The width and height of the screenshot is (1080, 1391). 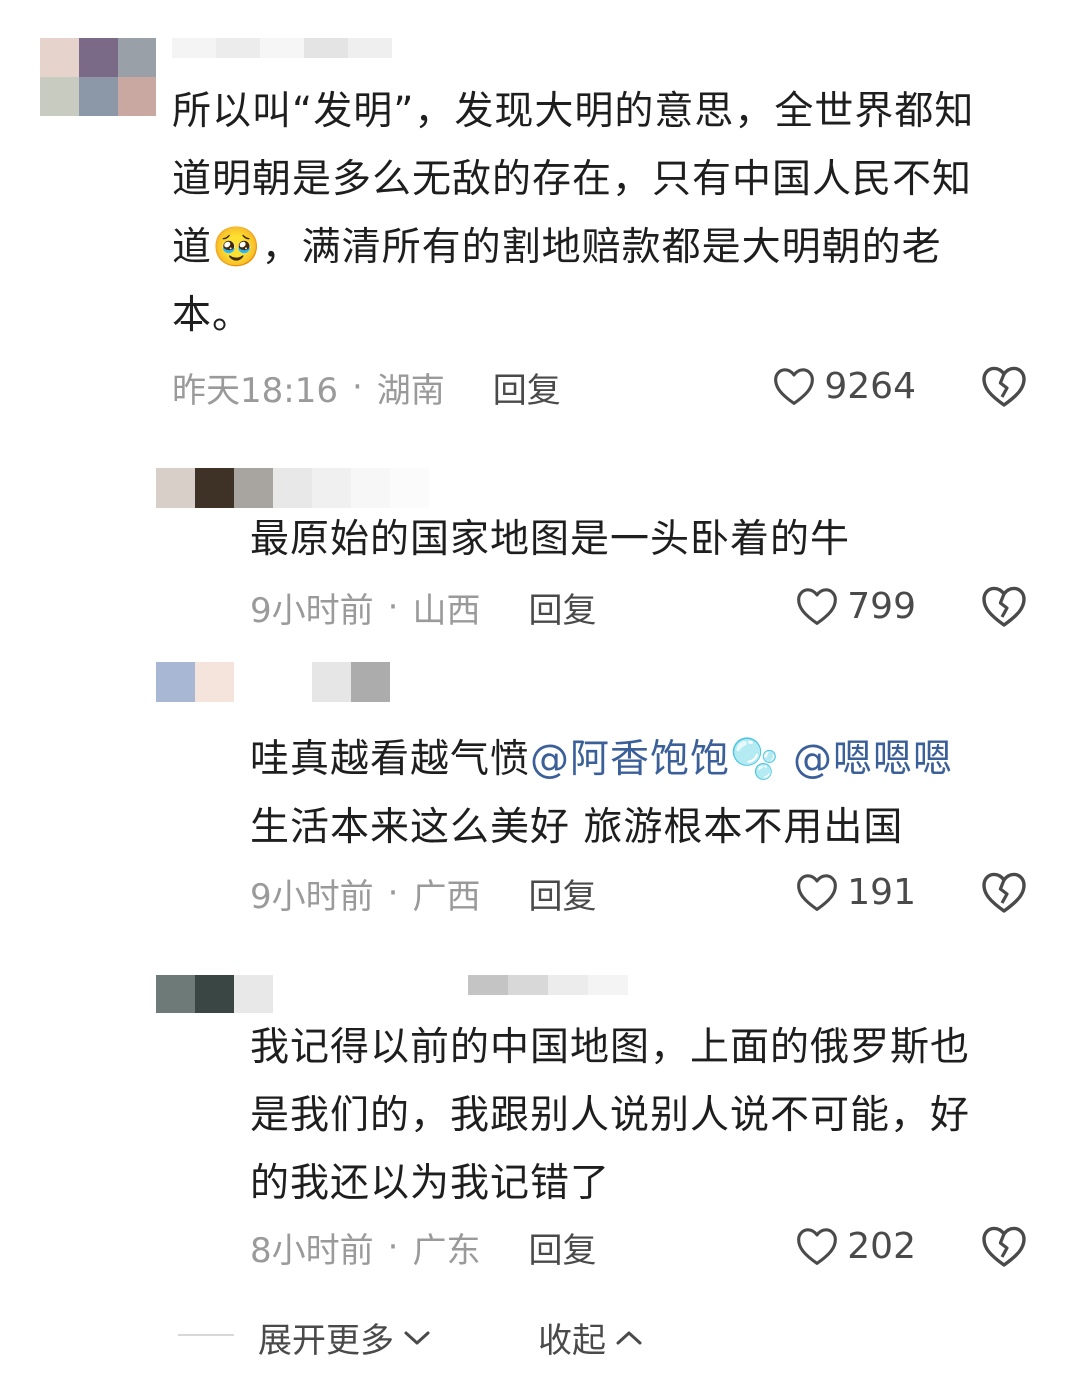 What do you see at coordinates (610, 1047) in the screenshot?
I see `comment-line: 我记得以前的中国地图，上面的俄罗斯也` at bounding box center [610, 1047].